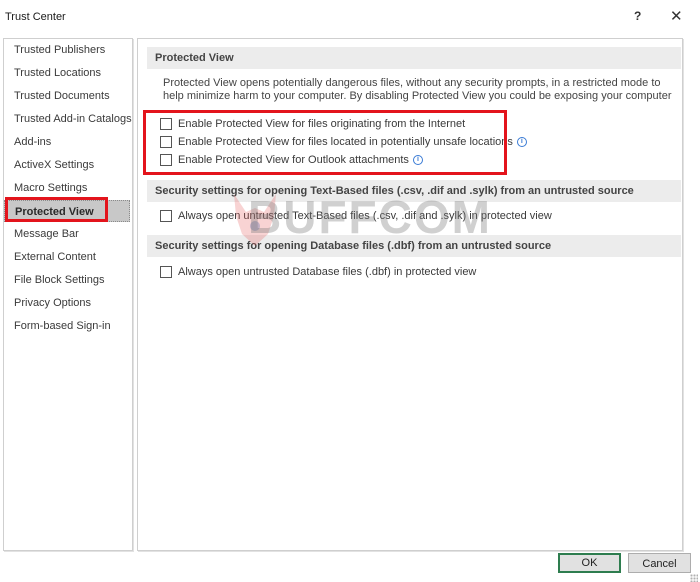 The image size is (700, 582). I want to click on sidebar-item-add-ins: Add-ins, so click(67, 142).